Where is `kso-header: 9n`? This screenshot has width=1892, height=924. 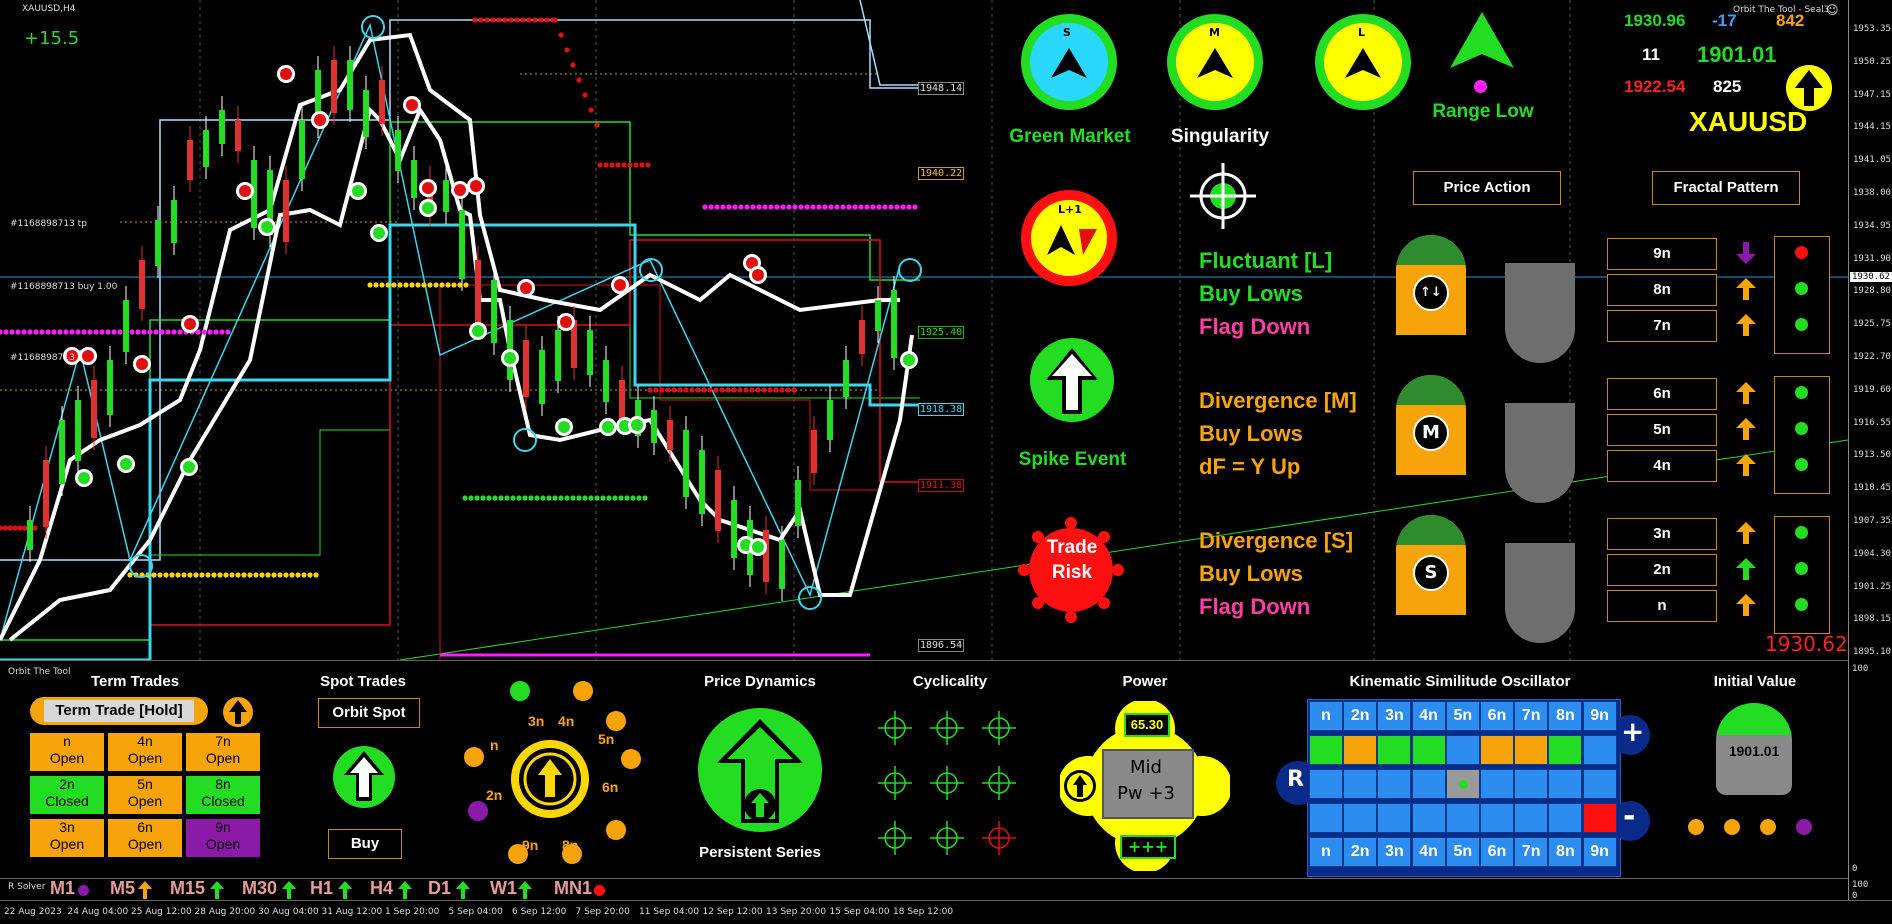
kso-header: 9n is located at coordinates (1599, 716).